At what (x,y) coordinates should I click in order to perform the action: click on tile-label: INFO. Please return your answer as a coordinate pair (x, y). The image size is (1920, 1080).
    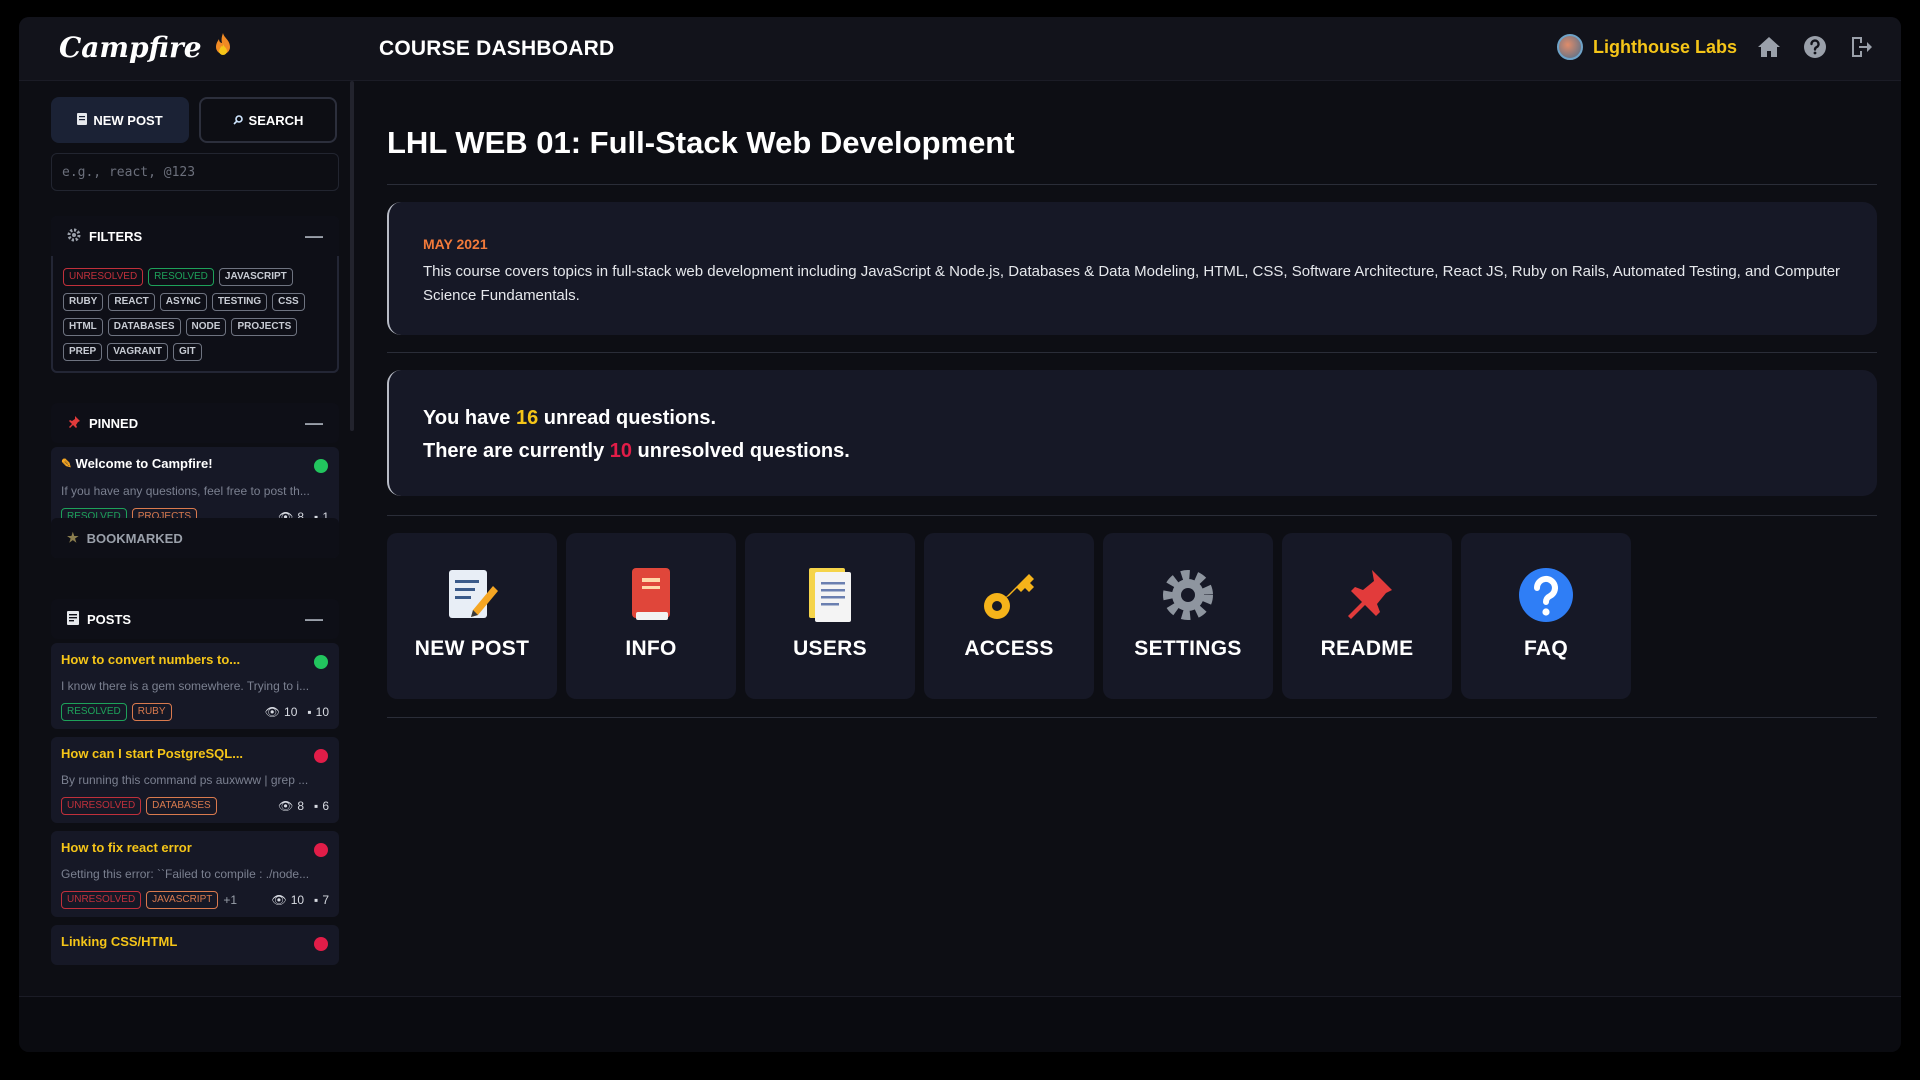
    Looking at the image, I should click on (651, 648).